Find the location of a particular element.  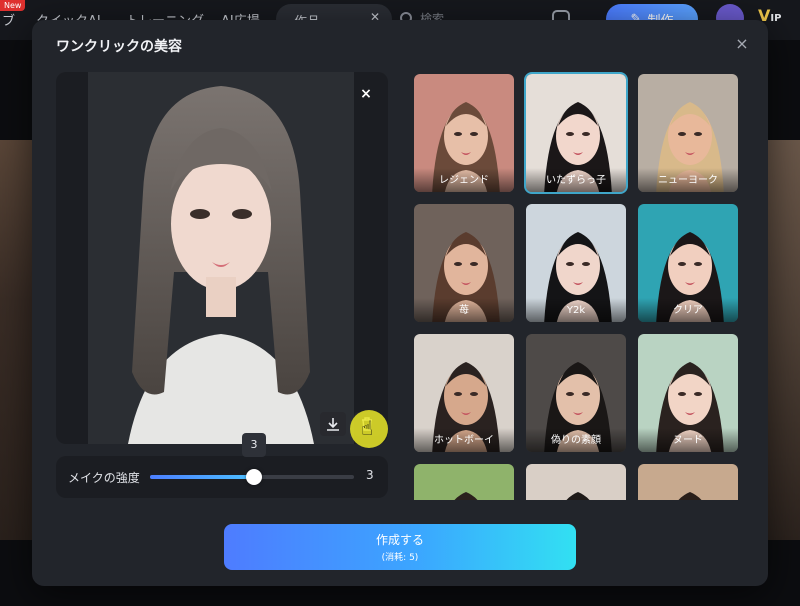

style-card-label: レジェンド is located at coordinates (464, 180).